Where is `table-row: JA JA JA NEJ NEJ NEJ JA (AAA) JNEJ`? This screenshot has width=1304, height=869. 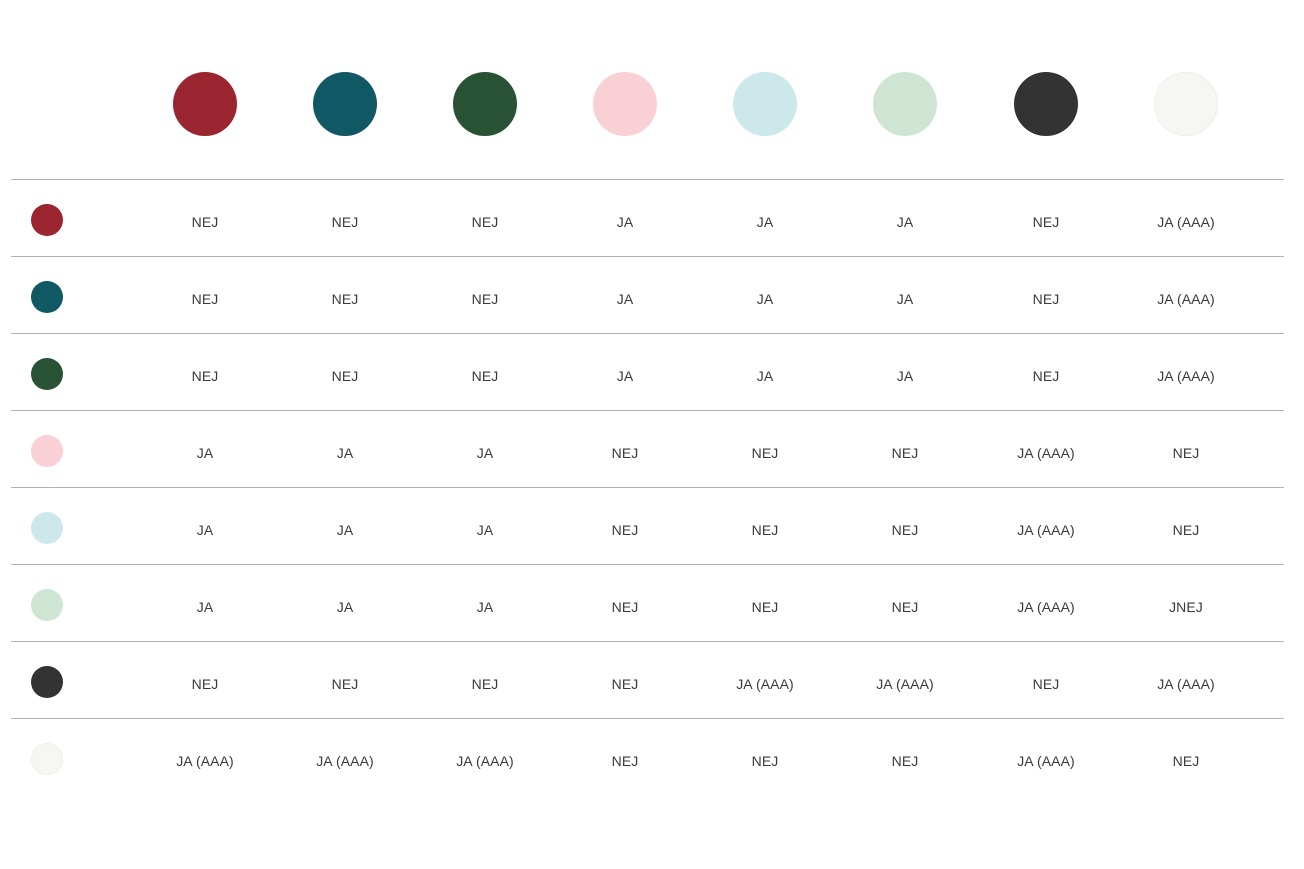 table-row: JA JA JA NEJ NEJ NEJ JA (AAA) JNEJ is located at coordinates (647, 602).